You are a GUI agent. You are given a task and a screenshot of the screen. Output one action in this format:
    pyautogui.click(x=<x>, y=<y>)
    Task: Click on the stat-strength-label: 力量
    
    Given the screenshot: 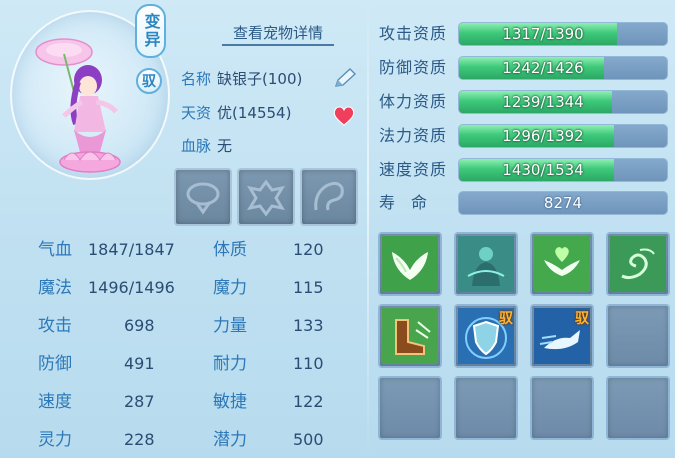 What is the action you would take?
    pyautogui.click(x=230, y=326)
    